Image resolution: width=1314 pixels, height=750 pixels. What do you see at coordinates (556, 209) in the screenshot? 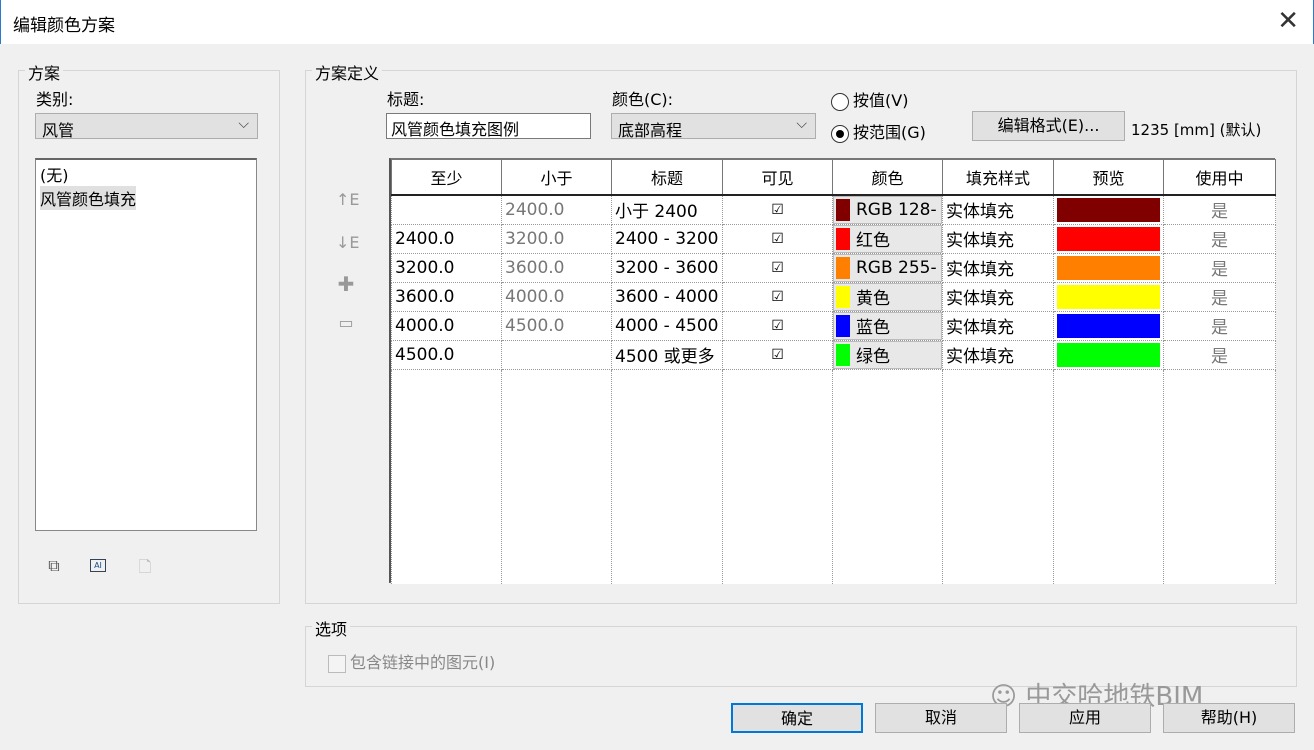
I see `less-cell: 2400.0` at bounding box center [556, 209].